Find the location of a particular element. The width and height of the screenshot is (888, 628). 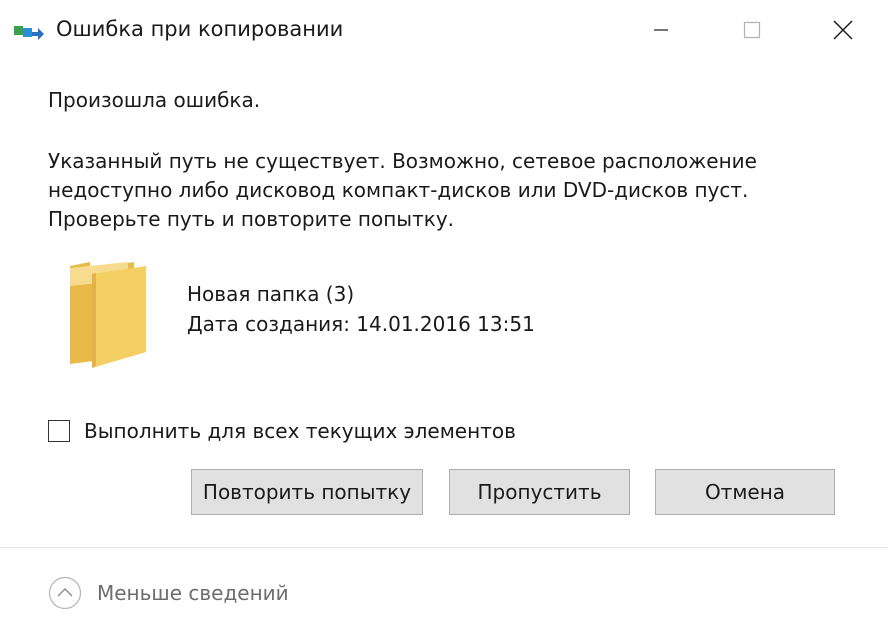

cancel-button: Отмена is located at coordinates (745, 492).